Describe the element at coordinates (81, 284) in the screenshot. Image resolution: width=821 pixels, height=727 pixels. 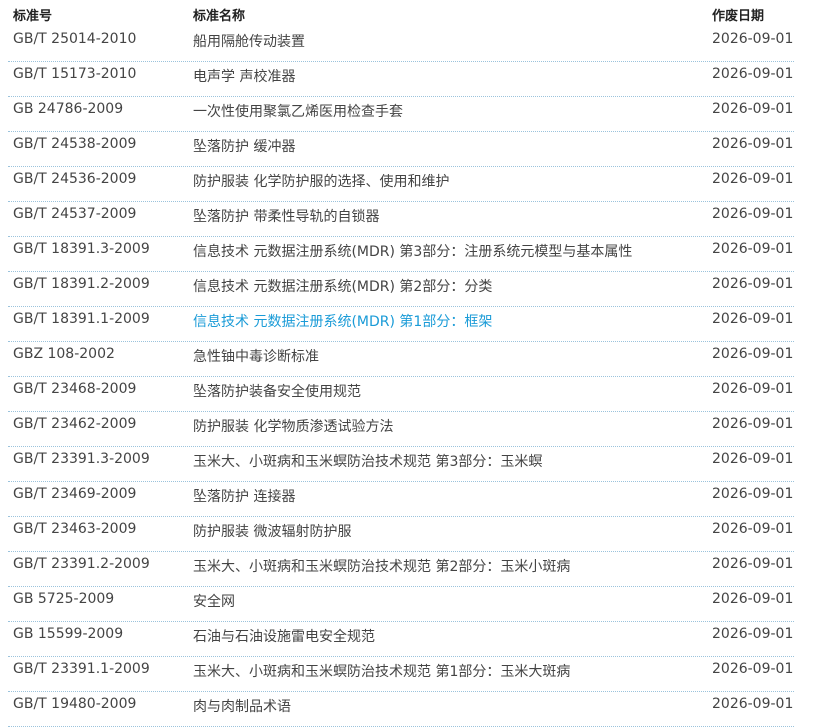
I see `standard-code: GB/T 18391.2-2009` at that location.